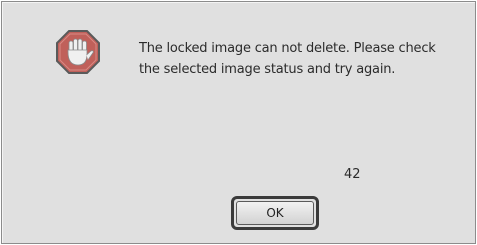  Describe the element at coordinates (352, 174) in the screenshot. I see `error-code: 42` at that location.